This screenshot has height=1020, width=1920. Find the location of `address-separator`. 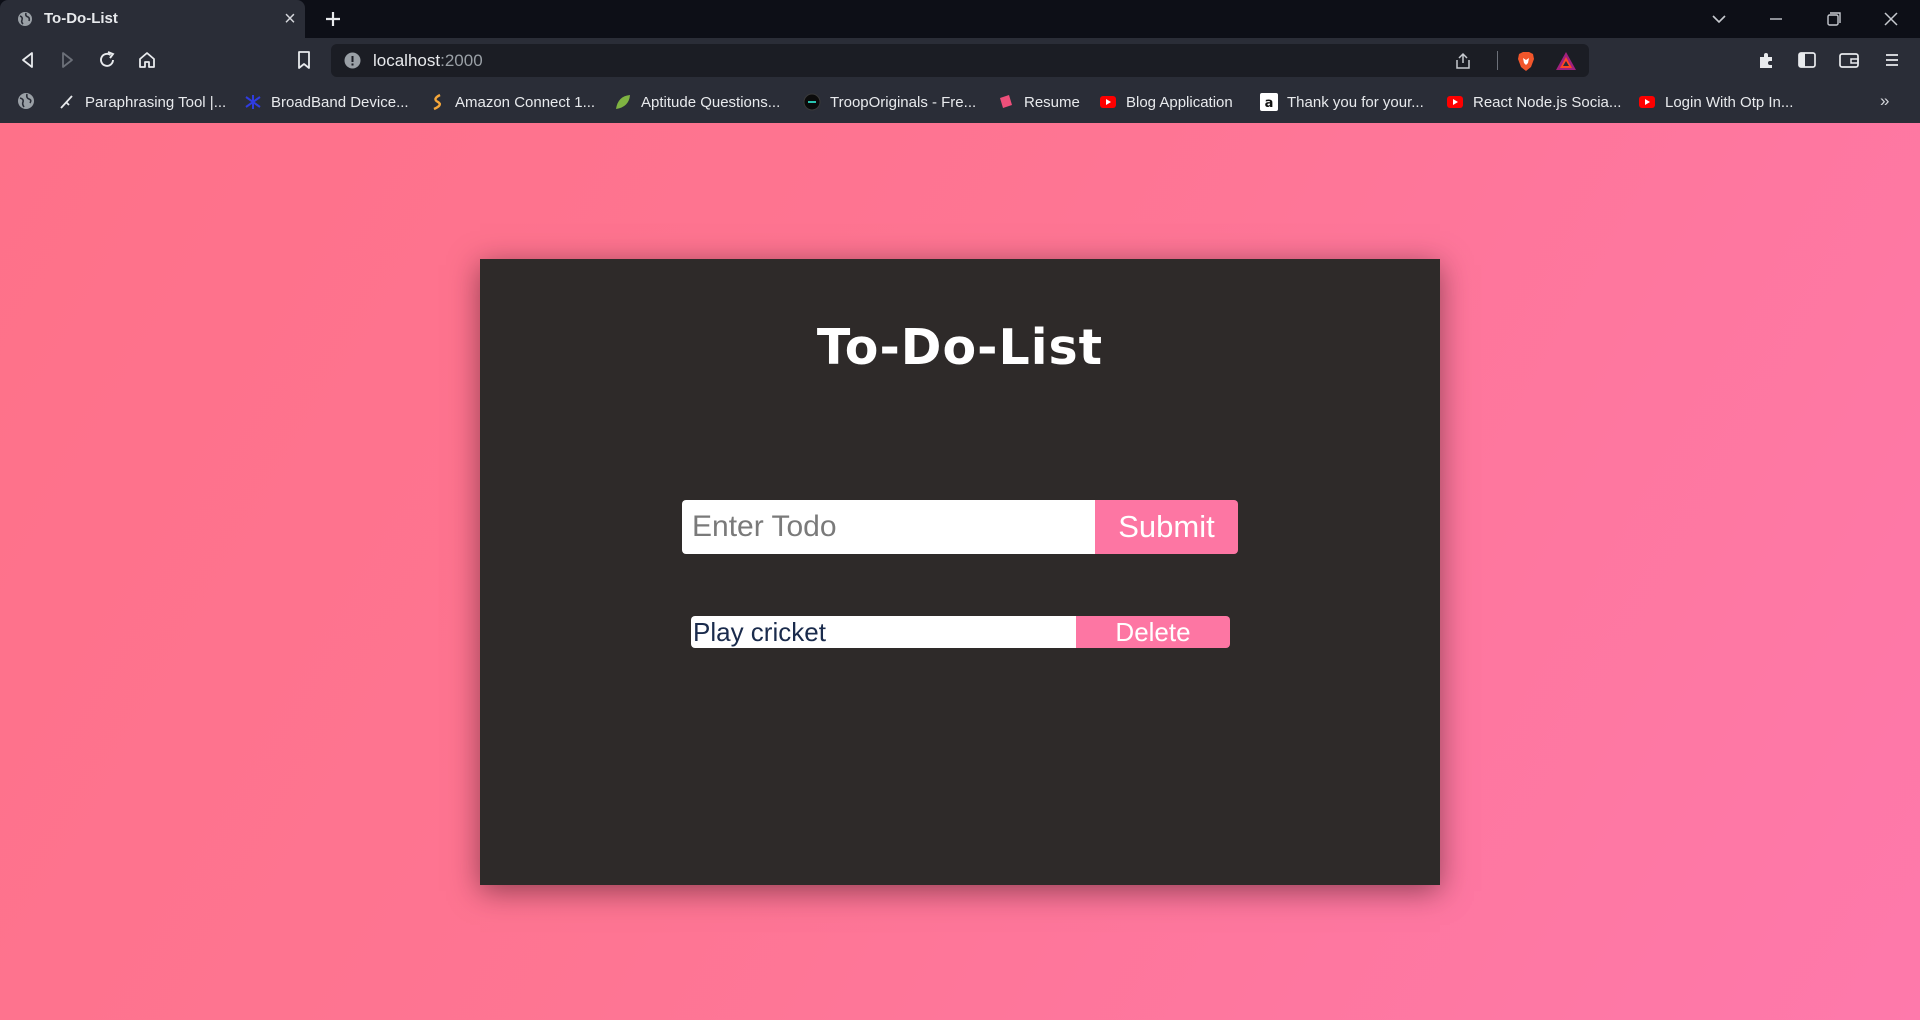

address-separator is located at coordinates (1497, 60).